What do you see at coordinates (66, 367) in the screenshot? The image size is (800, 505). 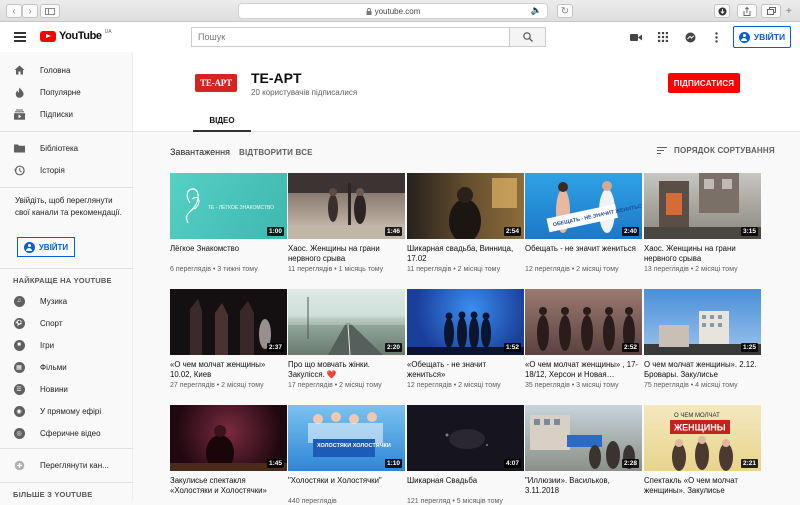 I see `sidebar-item-films: ▦ Фільми` at bounding box center [66, 367].